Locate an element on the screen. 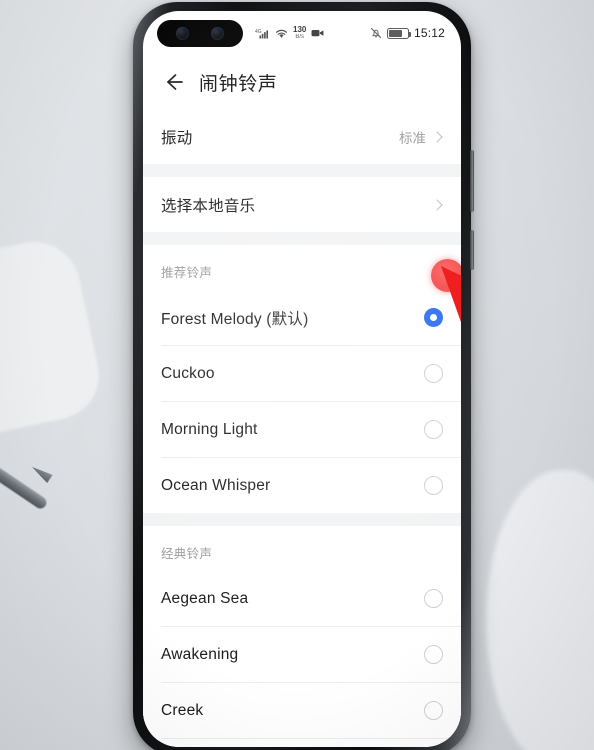 The width and height of the screenshot is (594, 750). status-bar-right-icons: 15:12 is located at coordinates (407, 33).